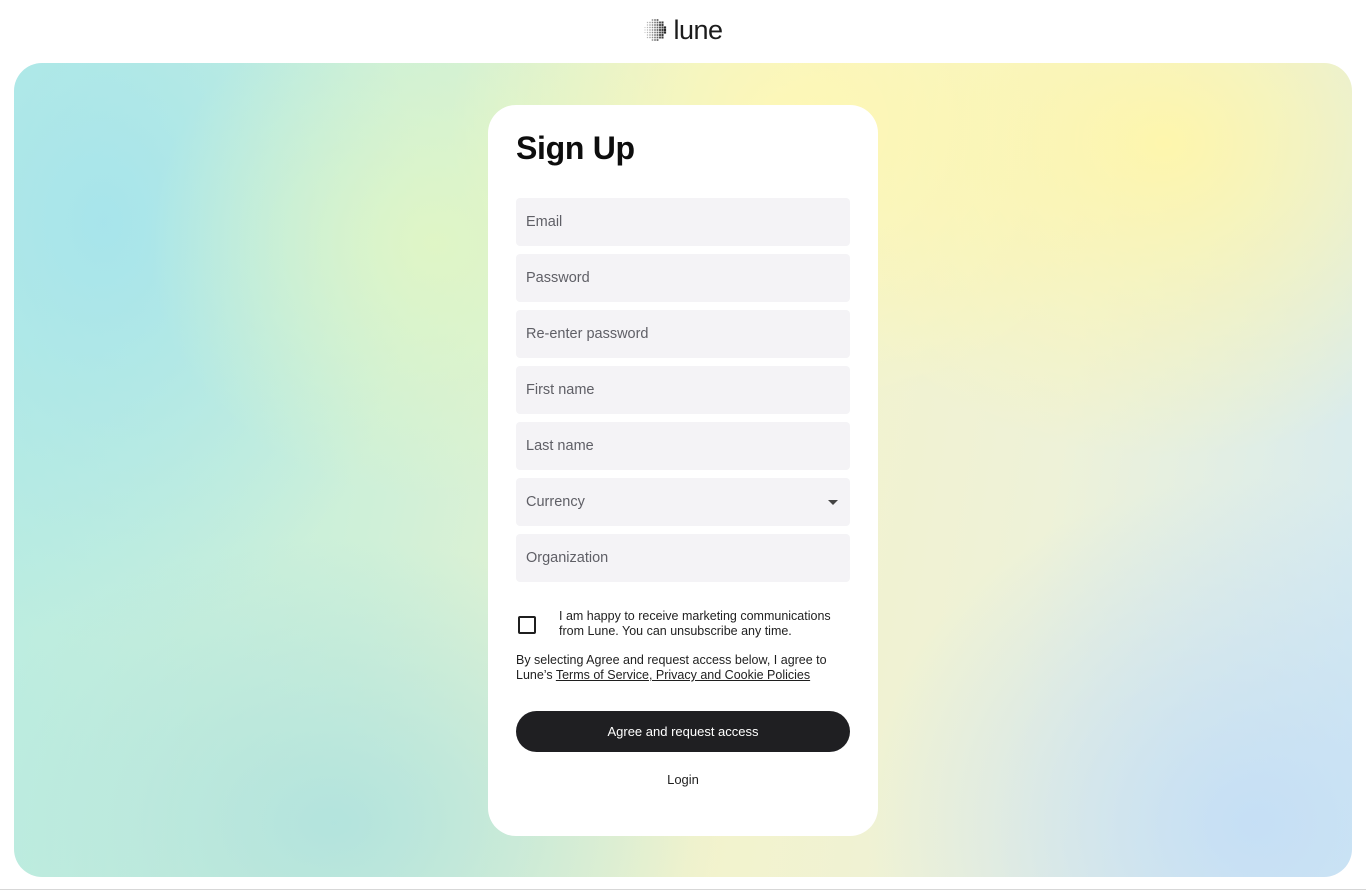 The height and width of the screenshot is (892, 1366). I want to click on last-name-field, so click(683, 446).